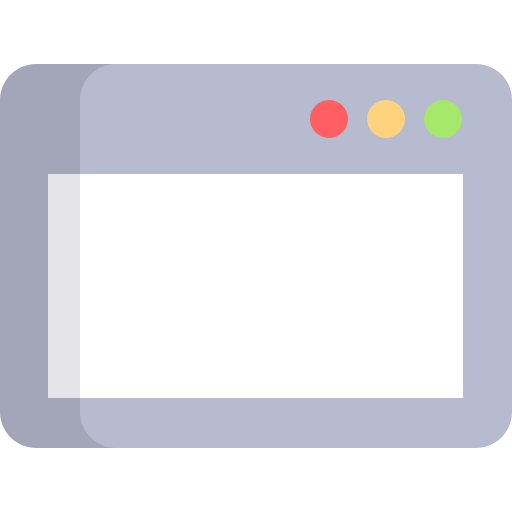  I want to click on close-dot-icon, so click(329, 119).